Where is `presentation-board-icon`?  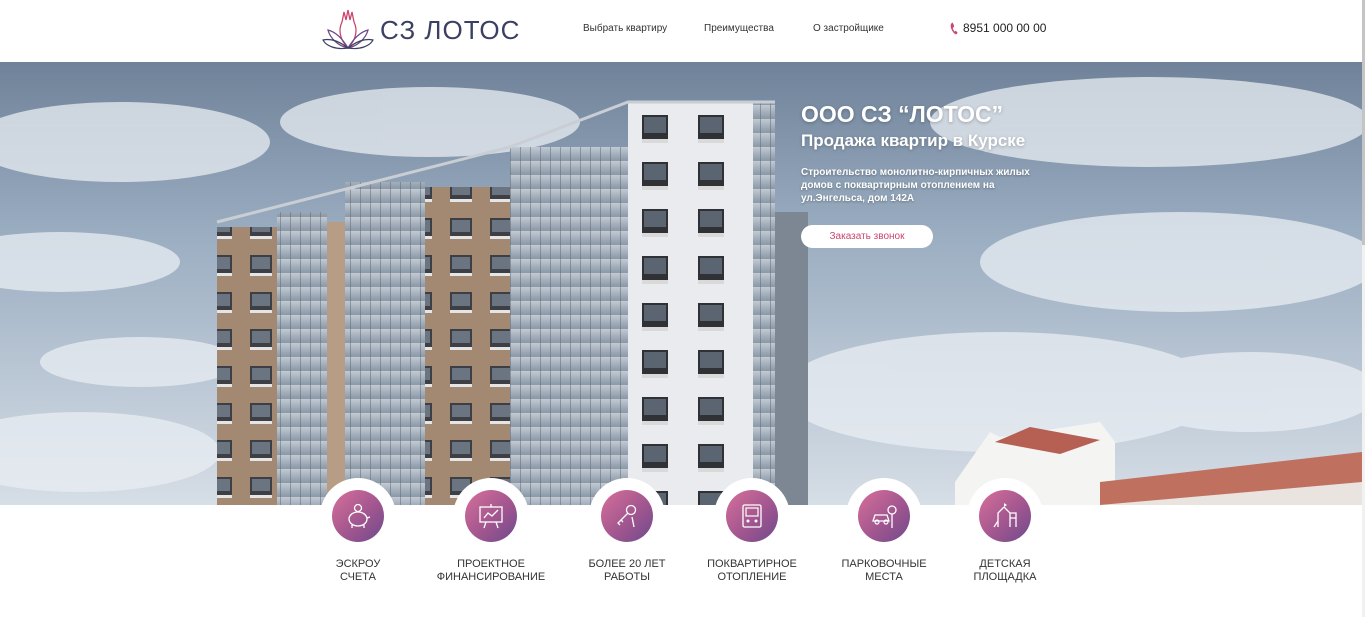 presentation-board-icon is located at coordinates (491, 516).